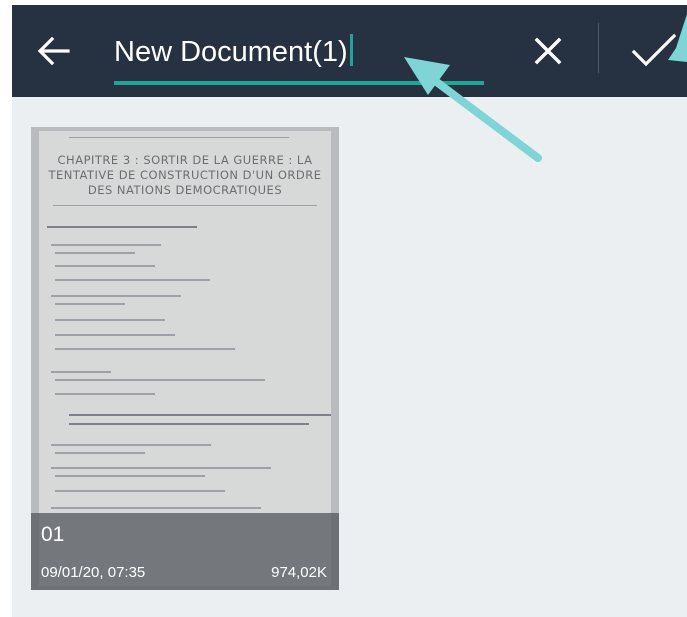 The height and width of the screenshot is (617, 687). I want to click on page-header-line, so click(179, 137).